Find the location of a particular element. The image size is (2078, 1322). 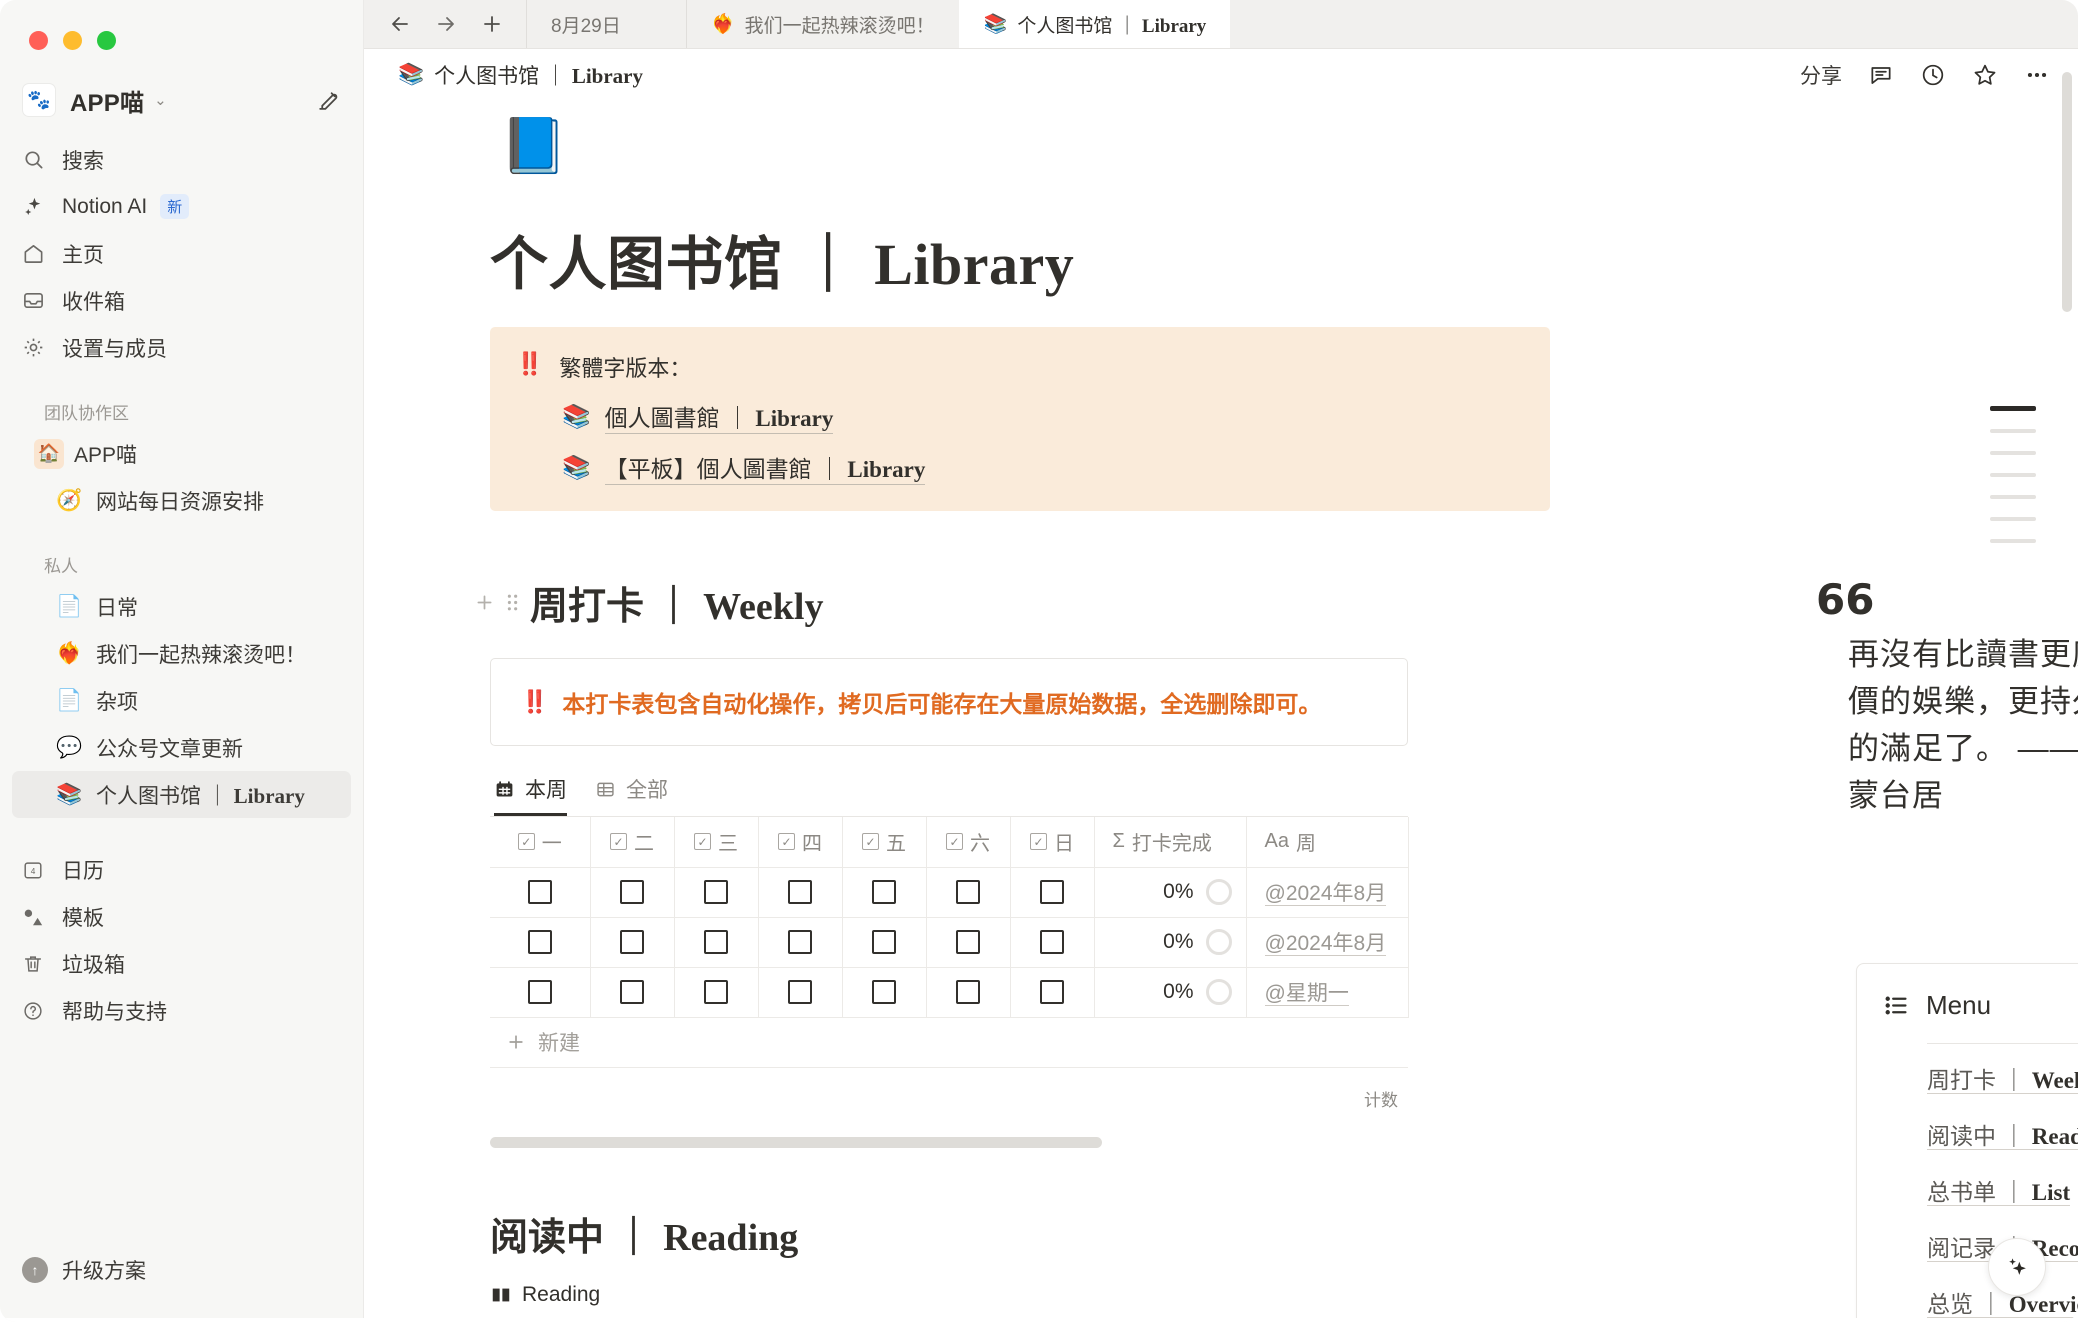

sidebar-item-templates: 模板 is located at coordinates (181, 916).